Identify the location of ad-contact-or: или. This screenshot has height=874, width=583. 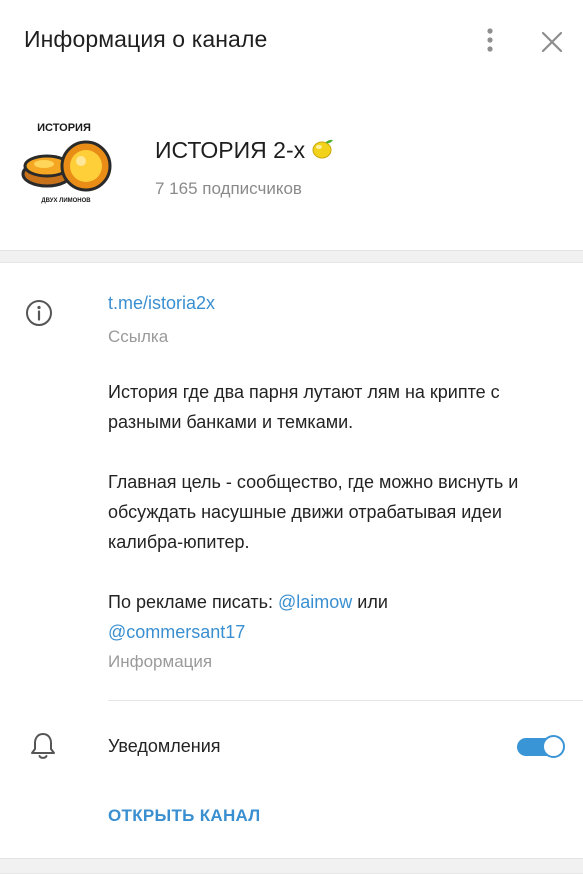
(370, 602).